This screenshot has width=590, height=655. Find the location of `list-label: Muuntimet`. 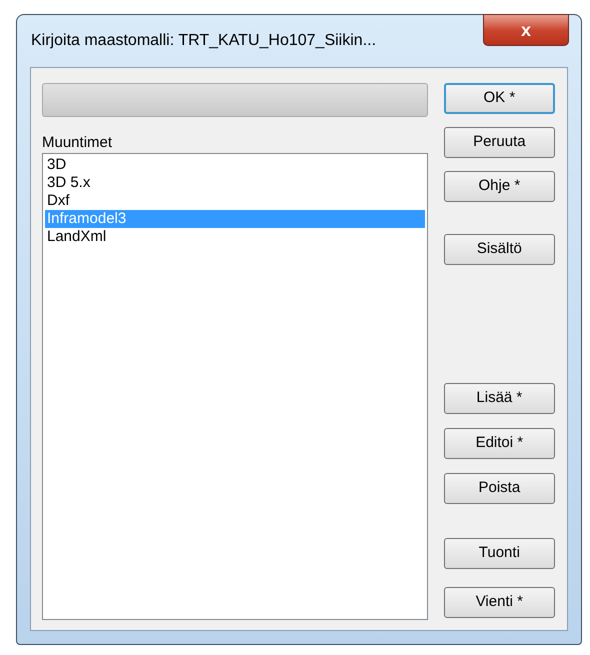

list-label: Muuntimet is located at coordinates (78, 143).